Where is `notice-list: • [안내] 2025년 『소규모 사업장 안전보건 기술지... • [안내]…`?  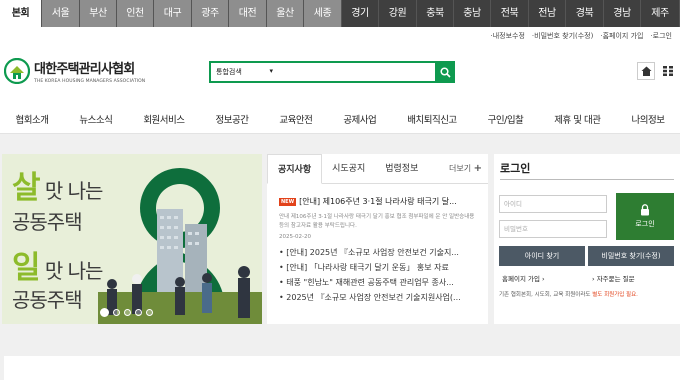
notice-list: • [안내] 2025년 『소규모 사업장 안전보건 기술지... • [안내]… is located at coordinates (377, 272).